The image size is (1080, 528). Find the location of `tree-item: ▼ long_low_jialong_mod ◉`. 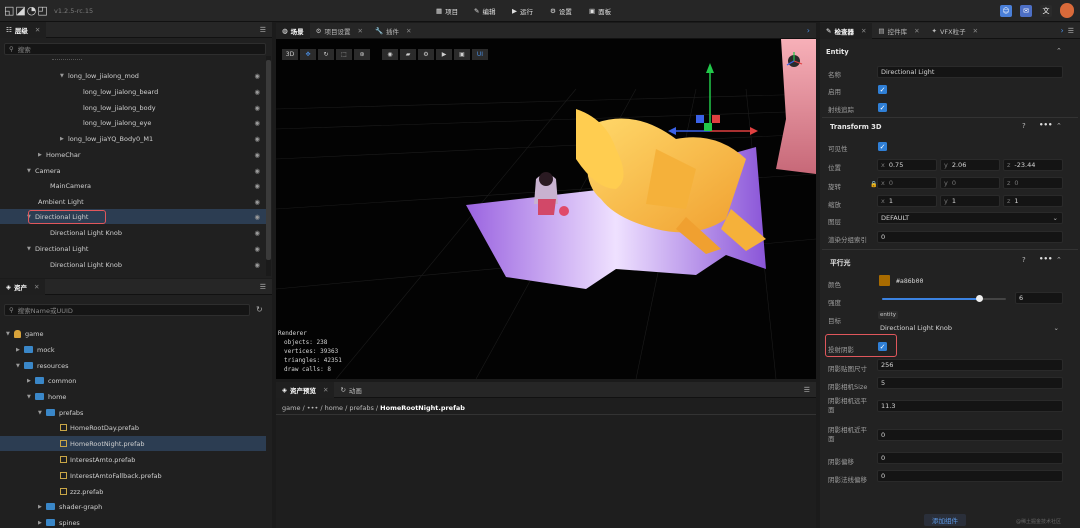

tree-item: ▼ long_low_jialong_mod ◉ is located at coordinates (133, 75).